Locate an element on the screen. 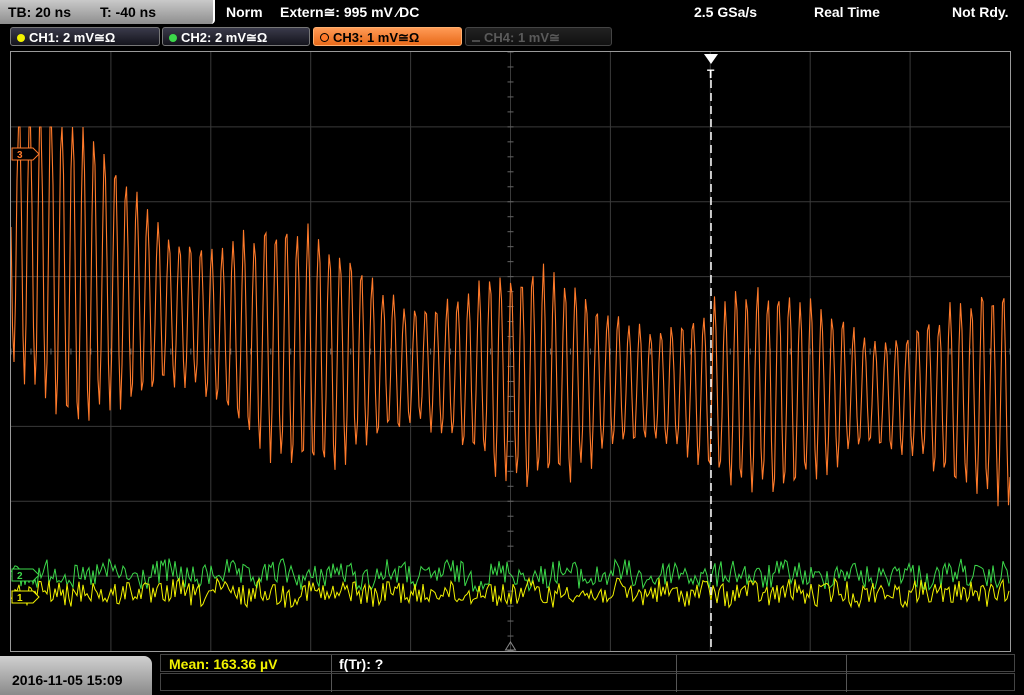 The width and height of the screenshot is (1024, 695). measurement-row-empty is located at coordinates (587, 682).